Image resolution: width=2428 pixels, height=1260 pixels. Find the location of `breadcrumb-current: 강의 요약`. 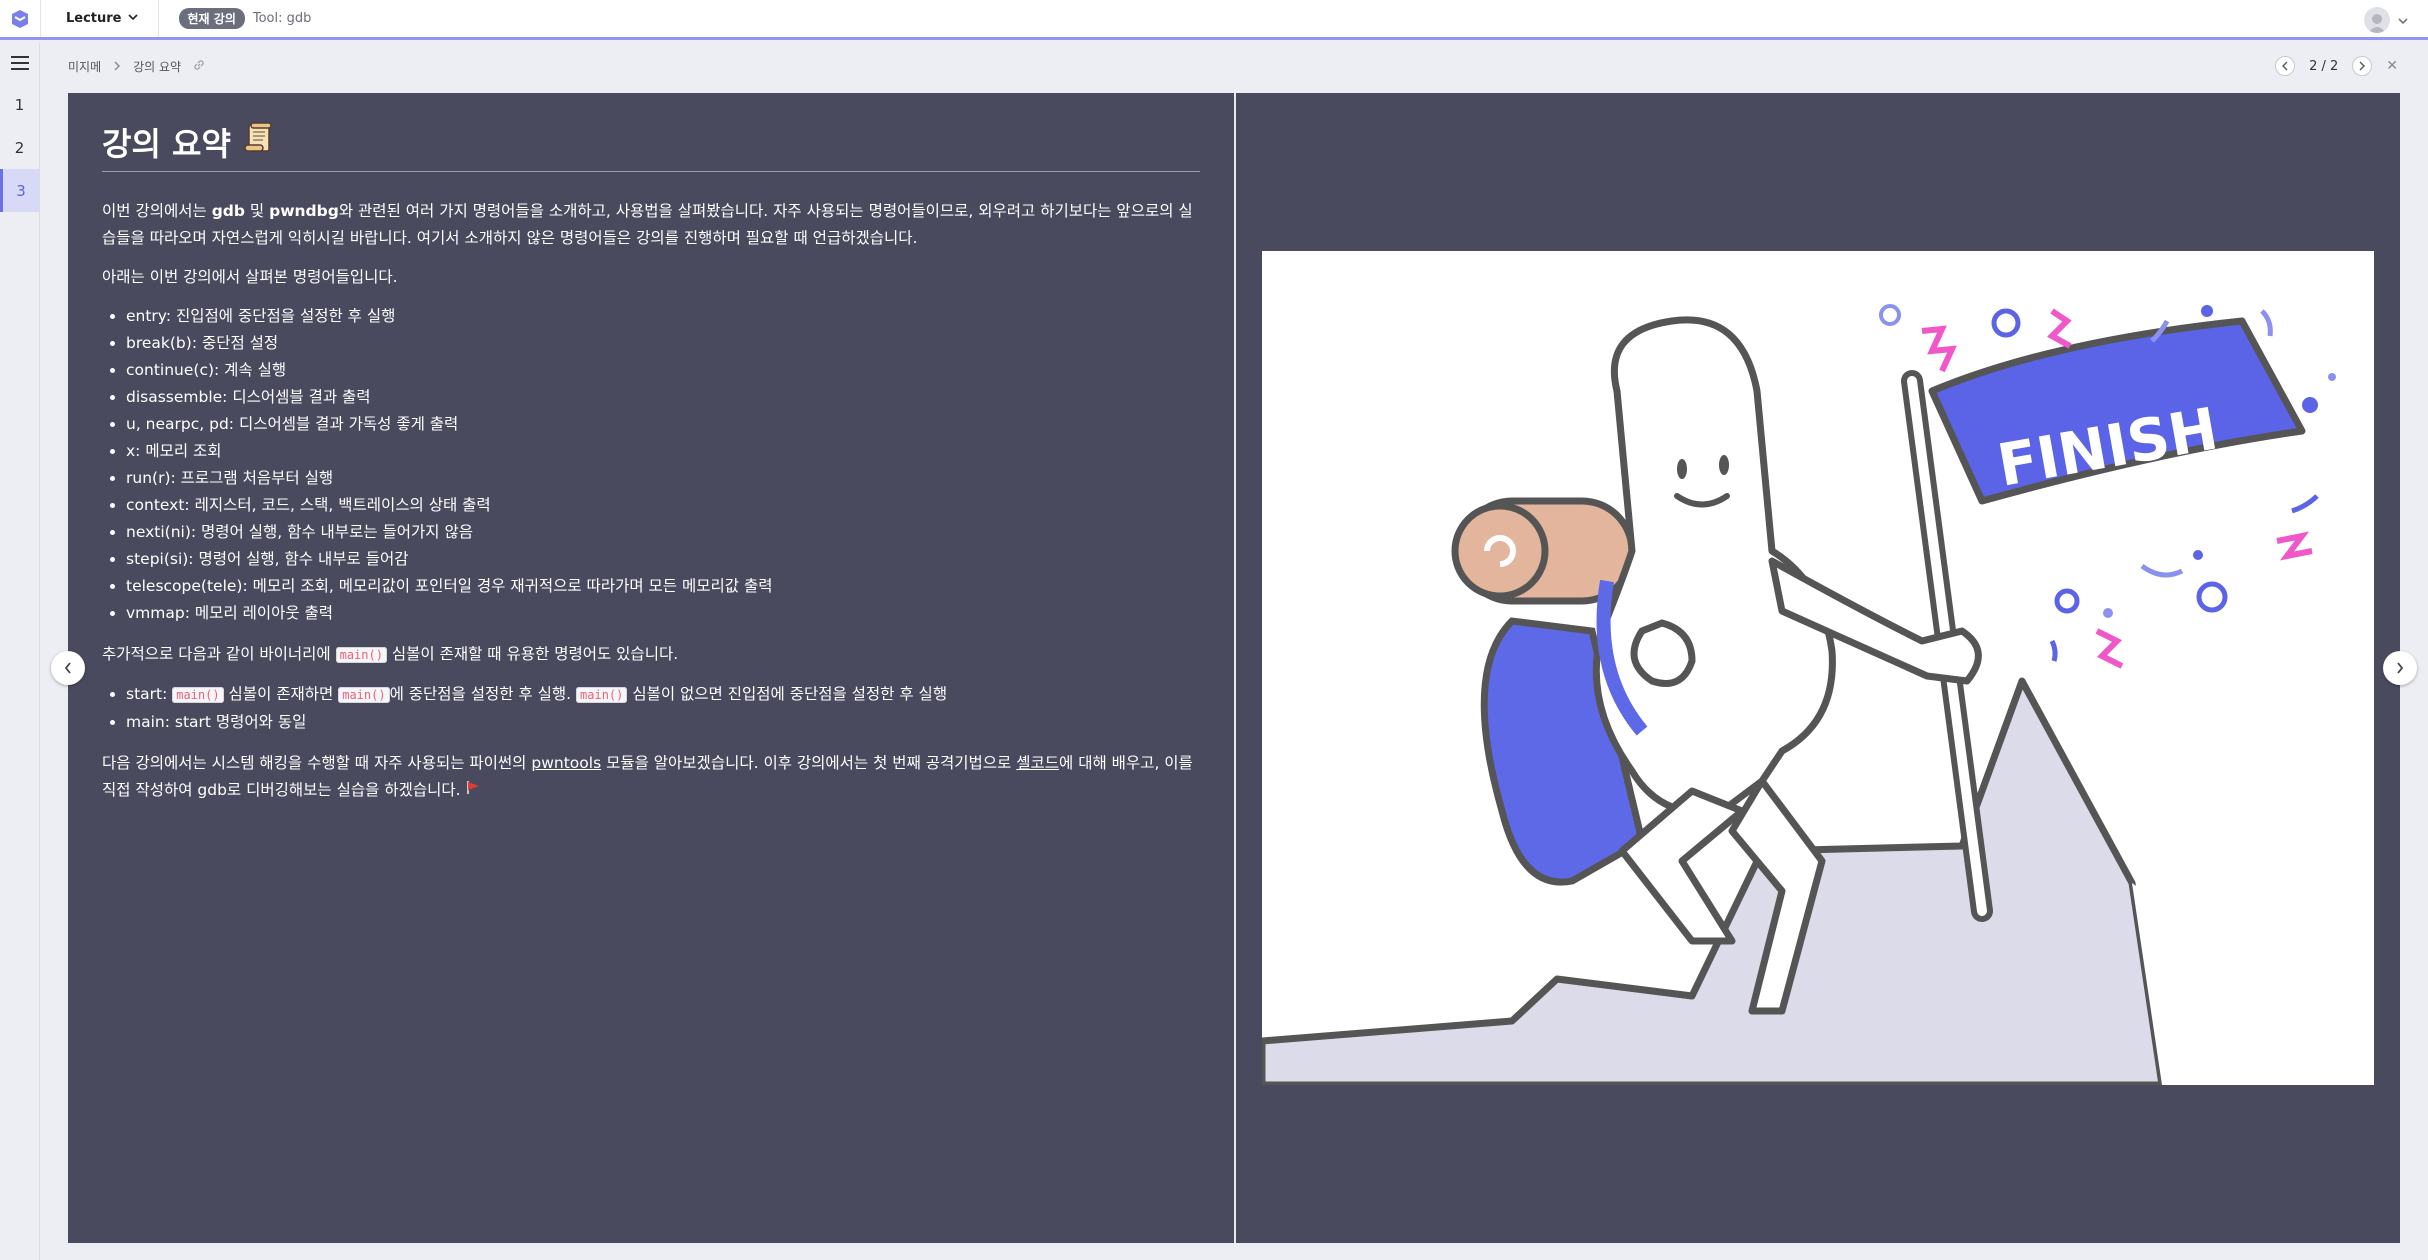

breadcrumb-current: 강의 요약 is located at coordinates (157, 67).